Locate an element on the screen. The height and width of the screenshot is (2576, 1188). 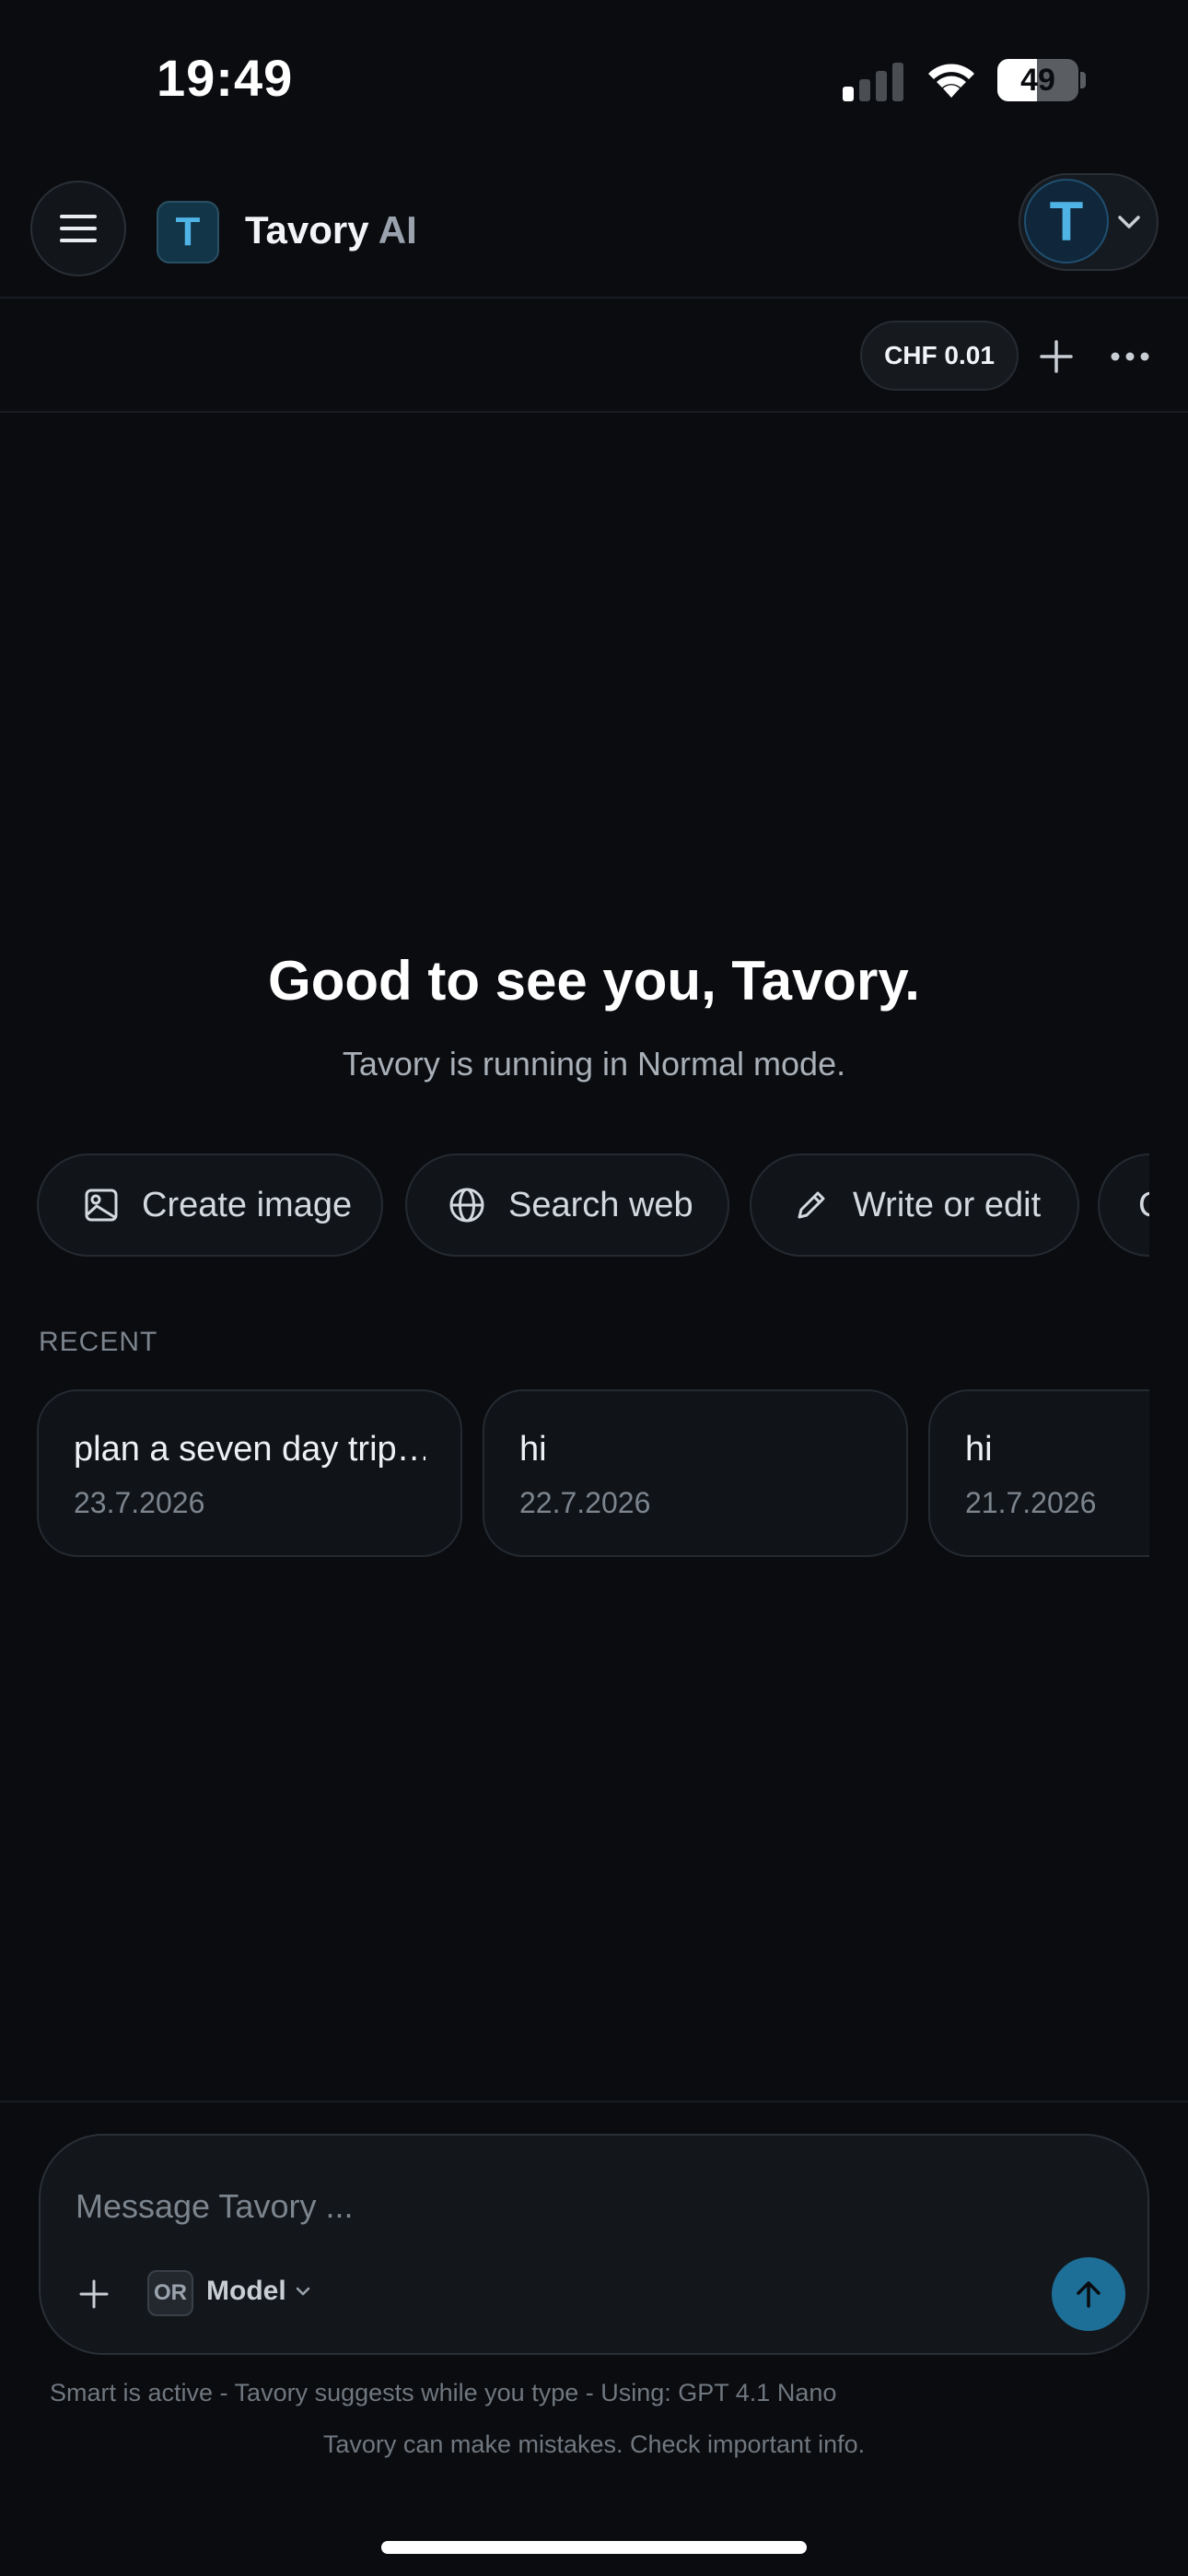
search-web-chip: Search web is located at coordinates (567, 1205).